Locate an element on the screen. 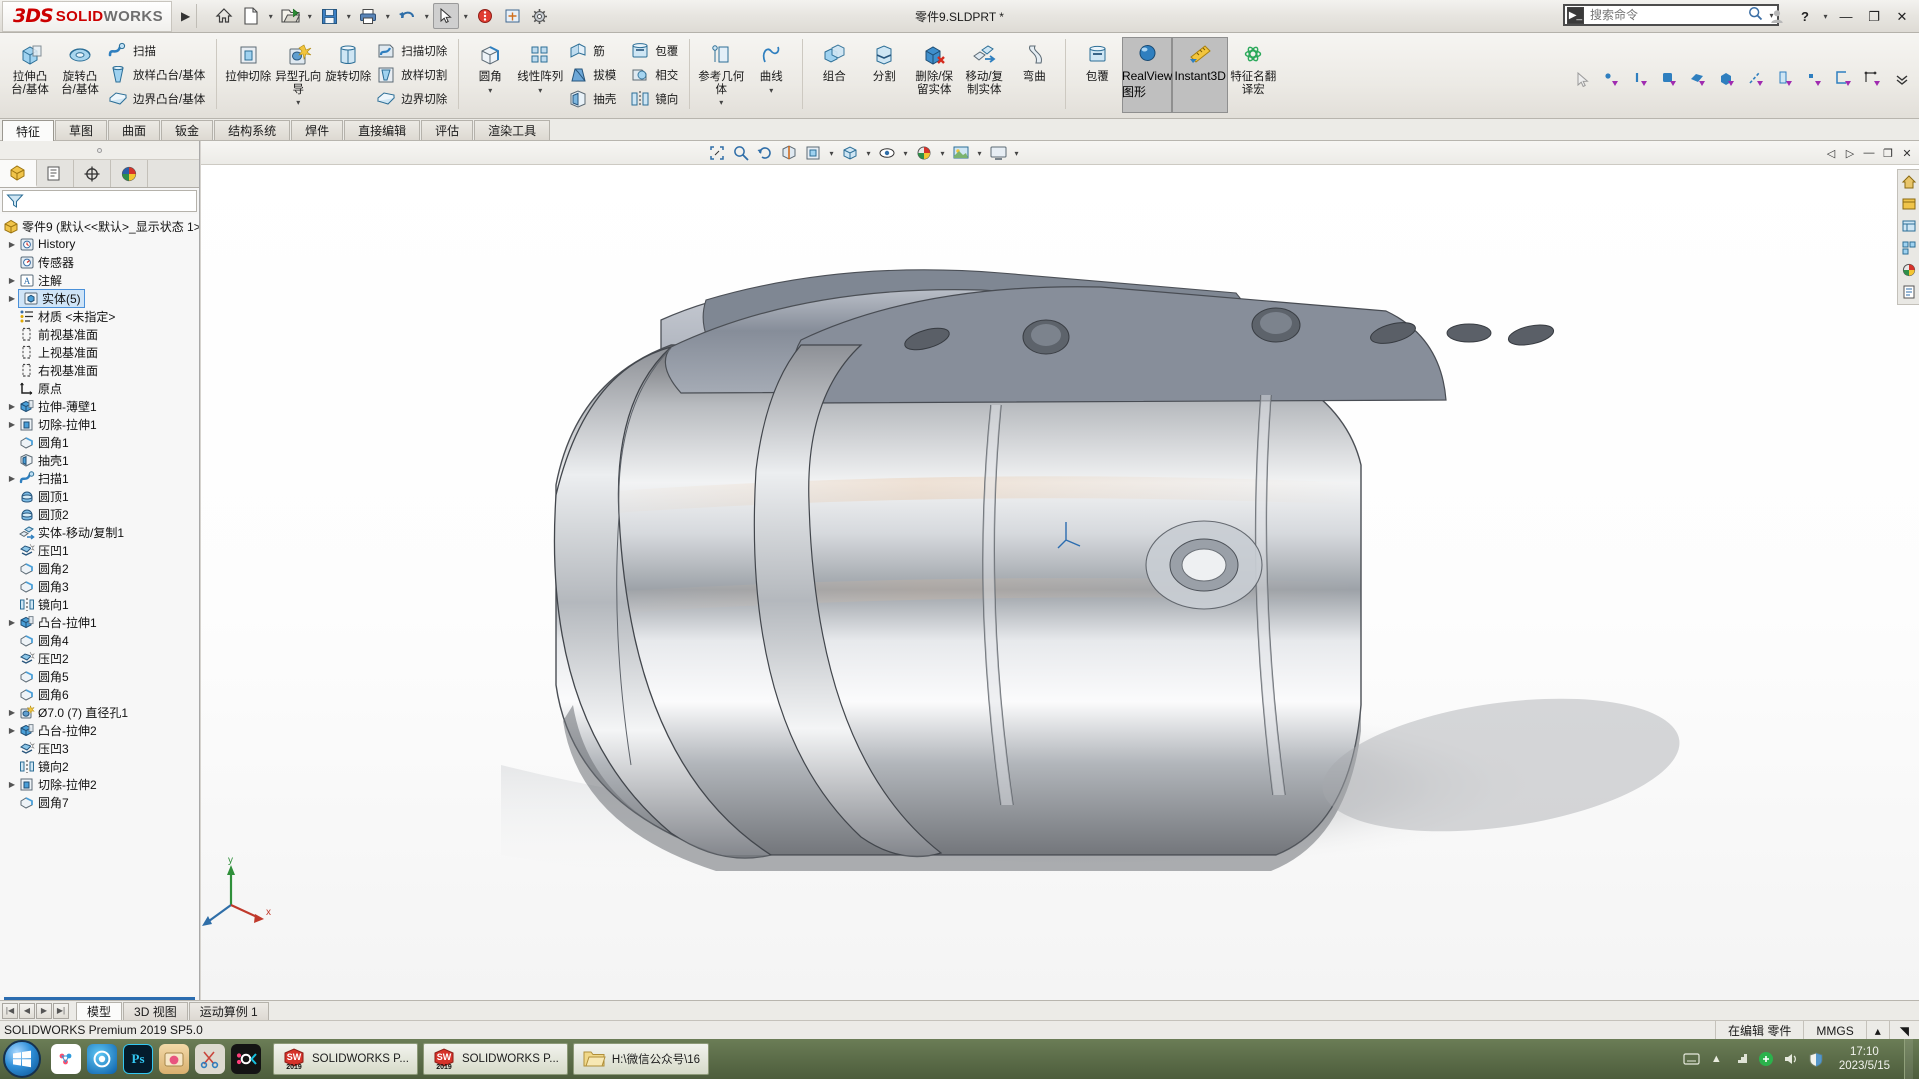 The width and height of the screenshot is (1919, 1079). appearances-icon is located at coordinates (1909, 270).